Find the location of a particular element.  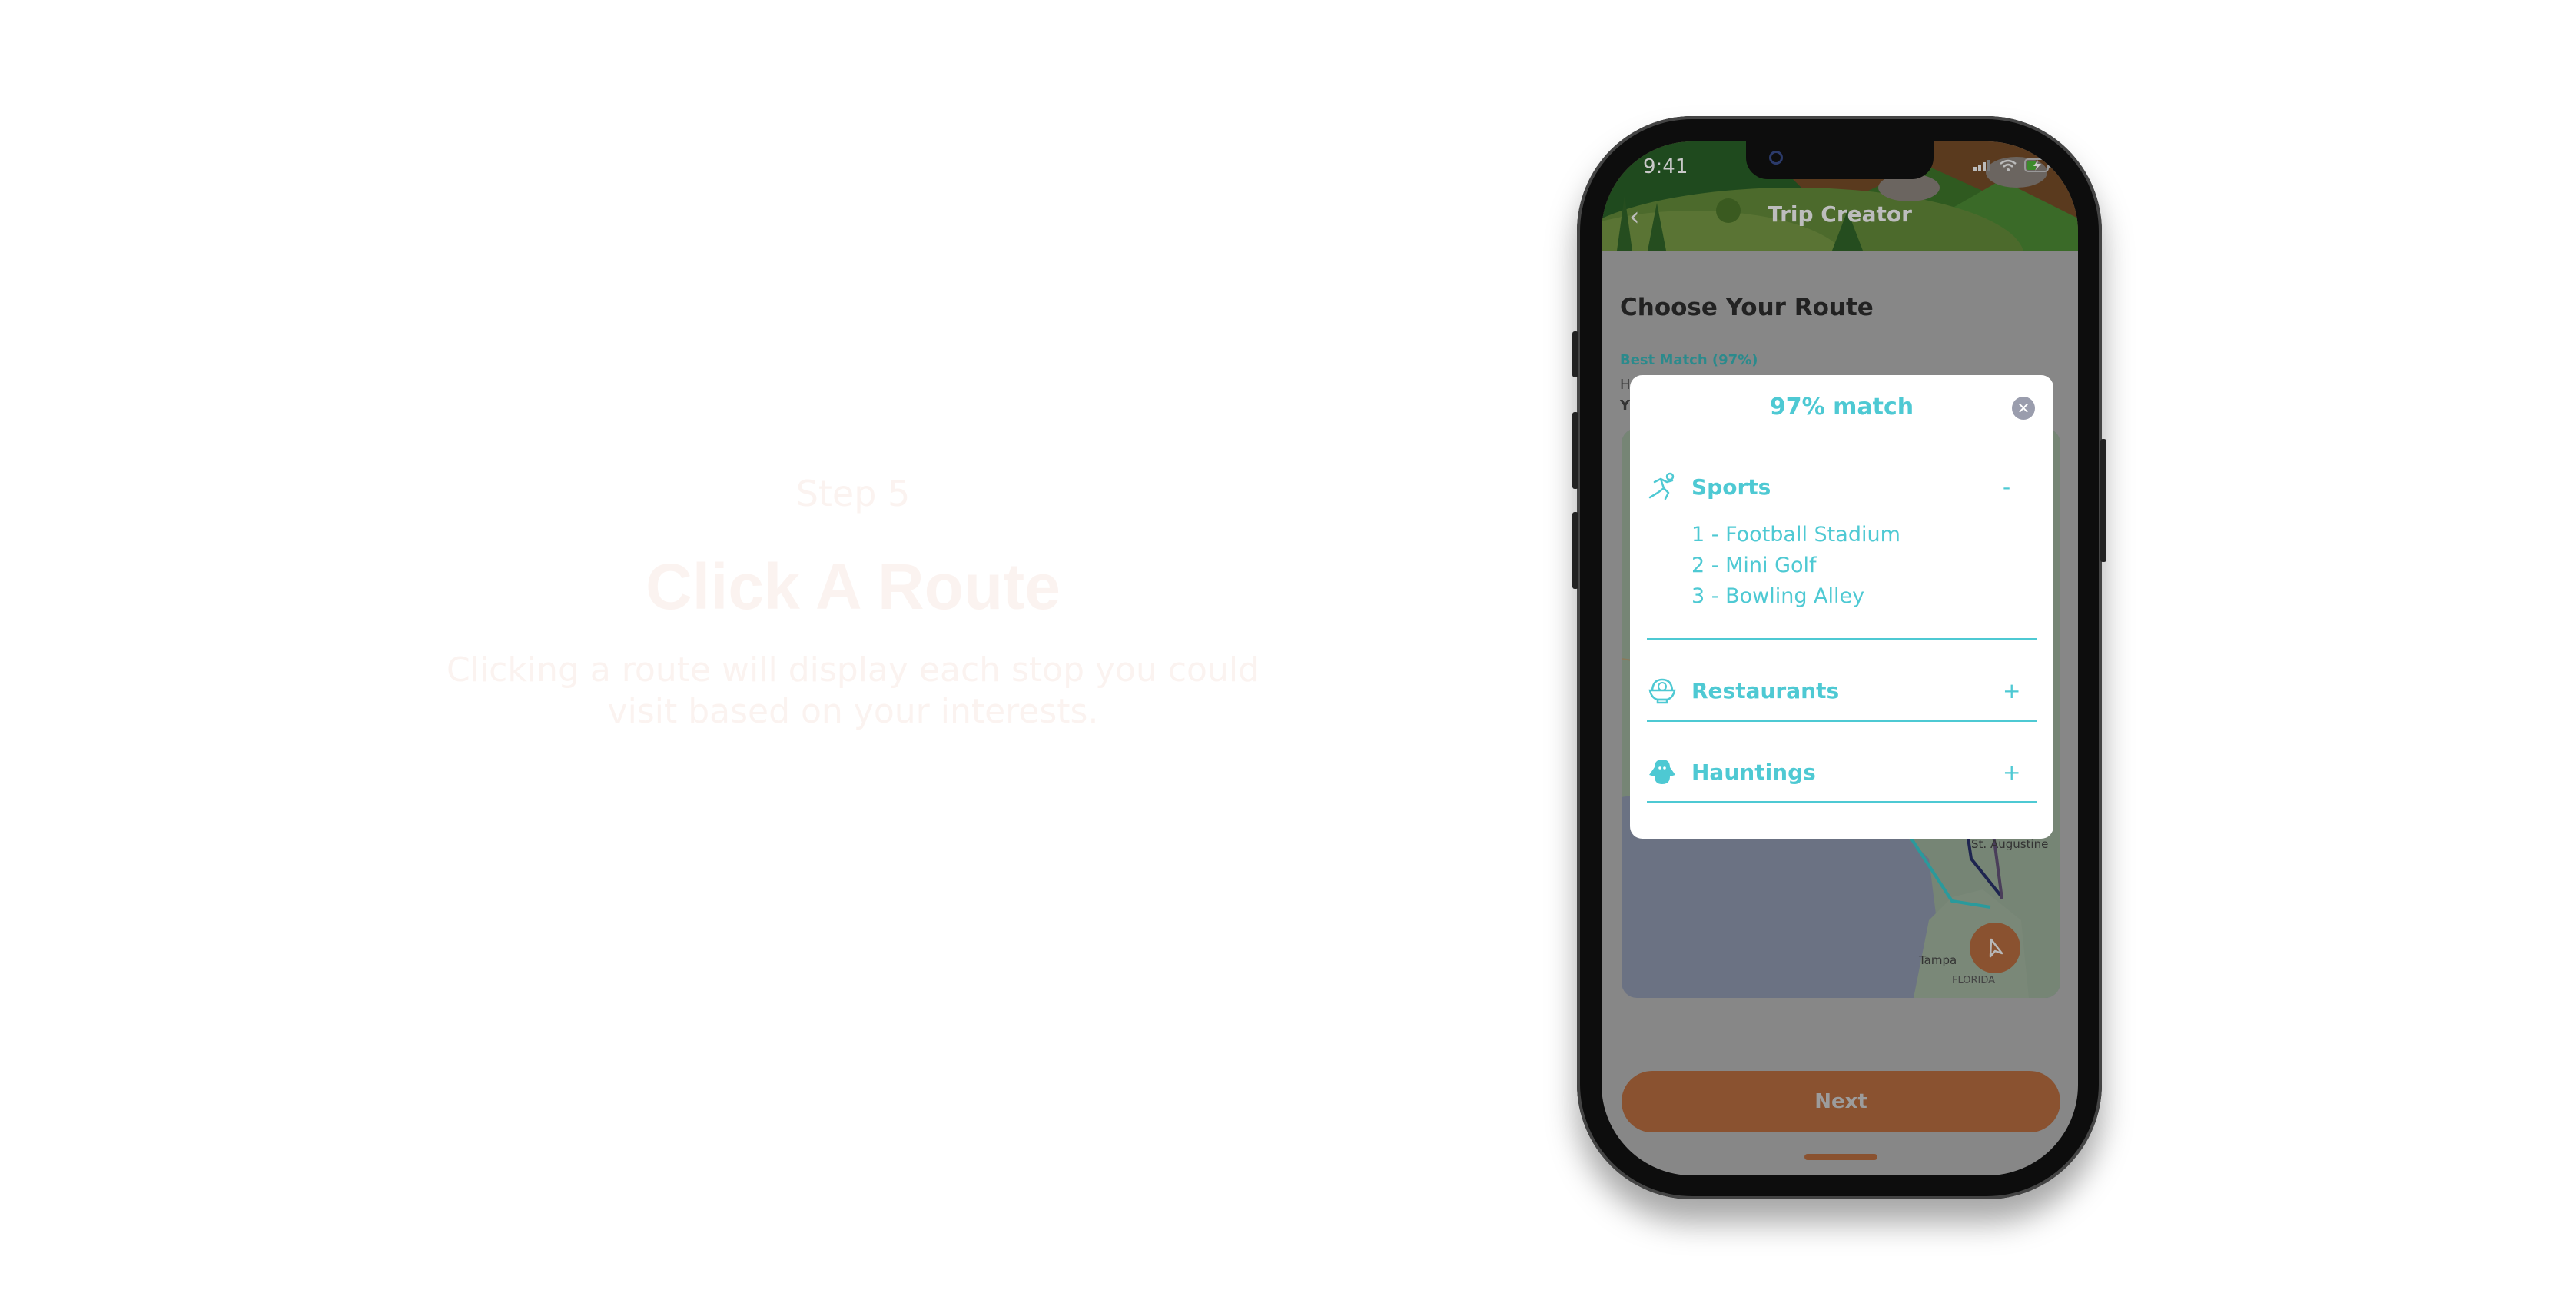

category-sports: Sports - is located at coordinates (1842, 487).